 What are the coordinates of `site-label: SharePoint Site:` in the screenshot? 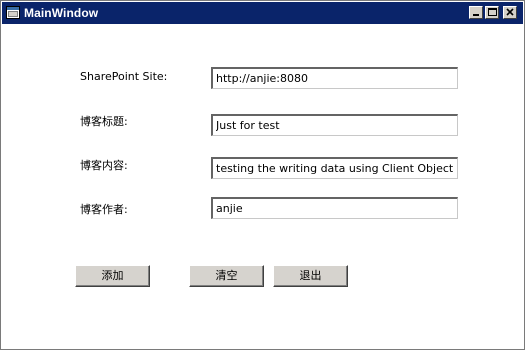 It's located at (124, 76).